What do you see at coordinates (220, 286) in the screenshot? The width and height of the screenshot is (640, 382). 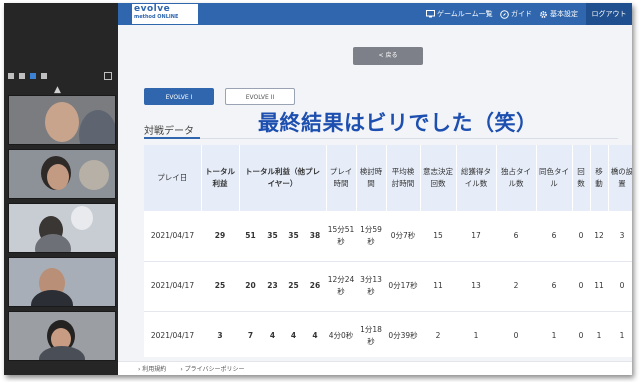 I see `cell-total: 25` at bounding box center [220, 286].